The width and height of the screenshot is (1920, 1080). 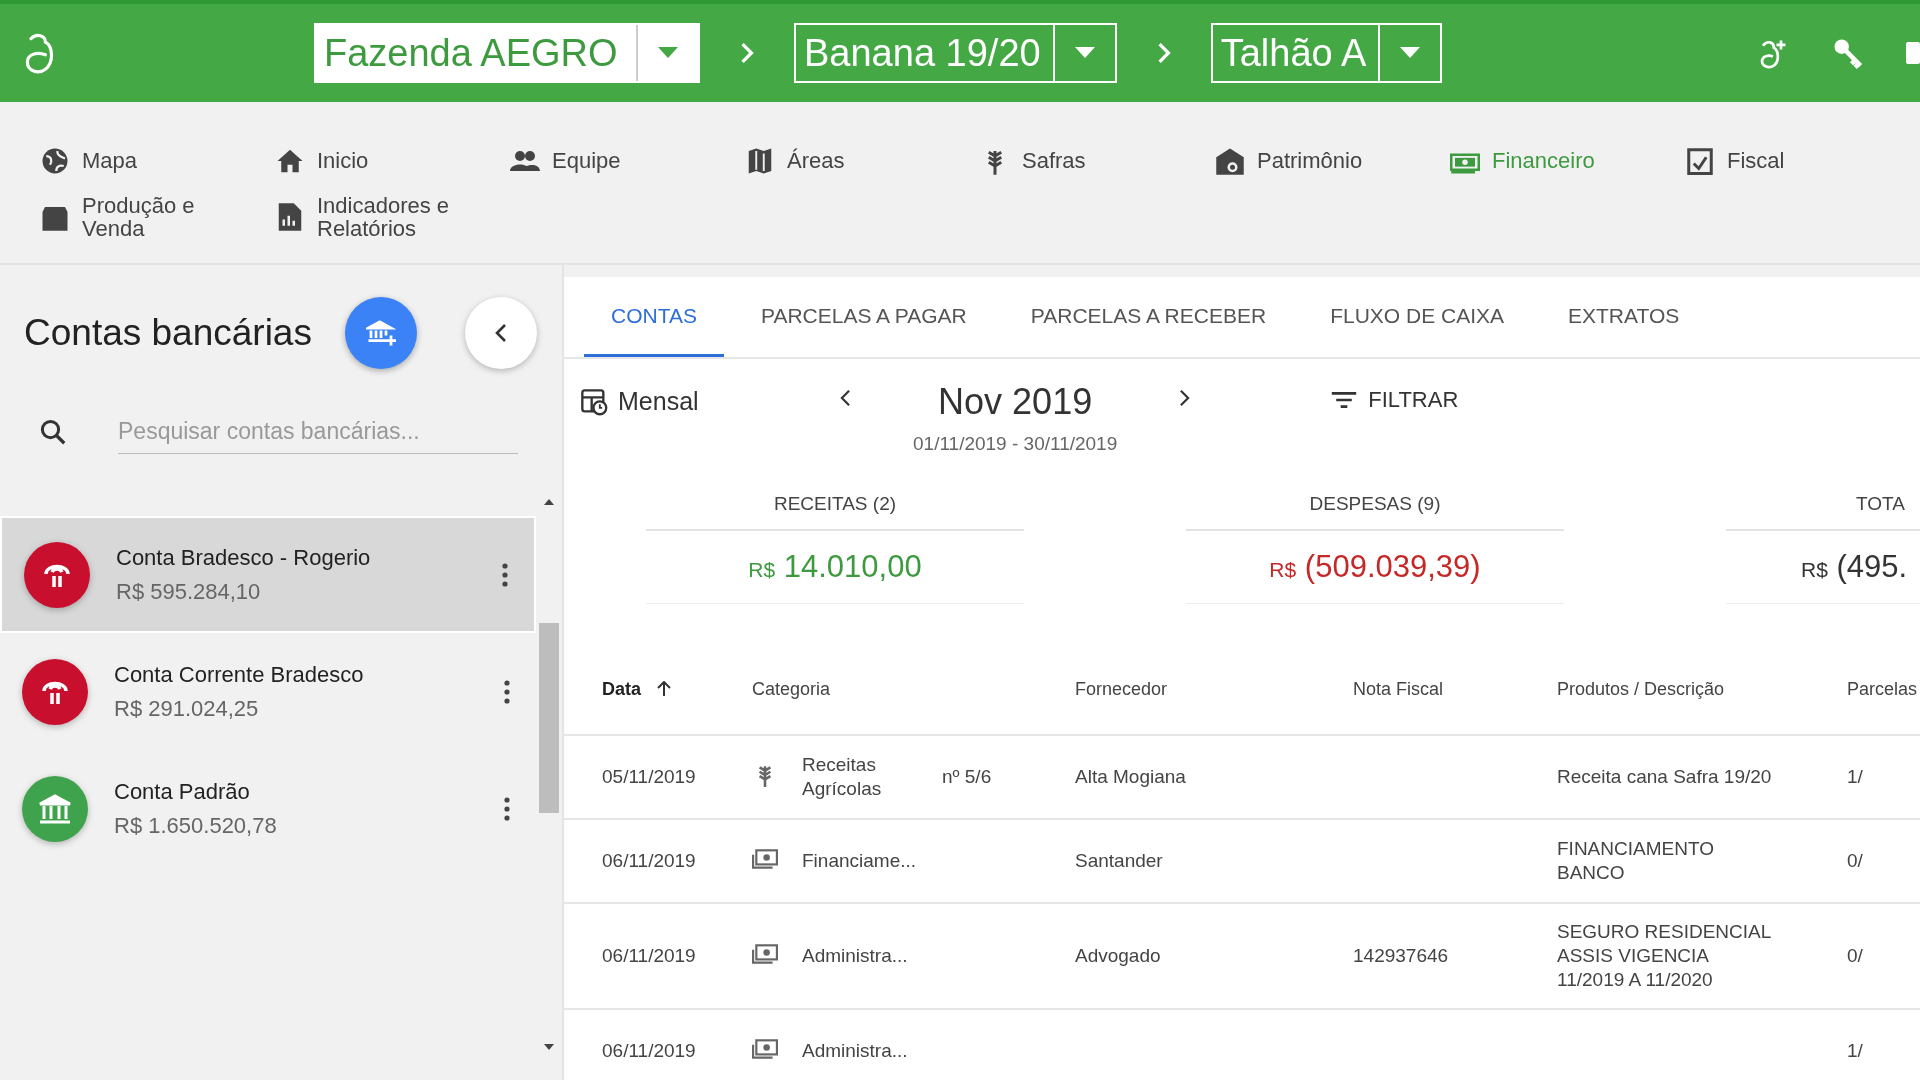 What do you see at coordinates (649, 777) in the screenshot?
I see `table-cell-text: 05/11/2019` at bounding box center [649, 777].